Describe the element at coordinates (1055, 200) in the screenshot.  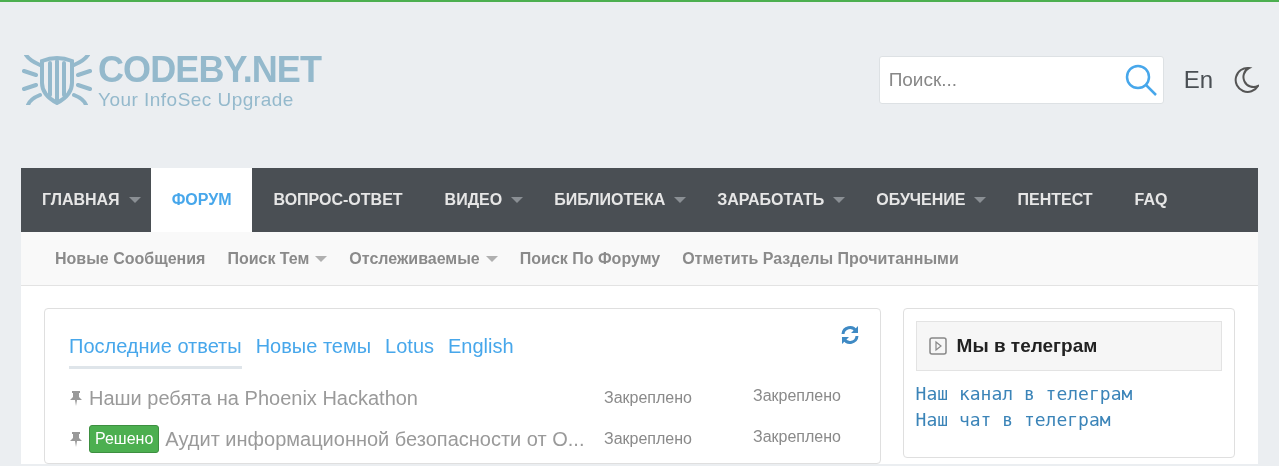
I see `nav-tab: ПЕНТЕСТ` at that location.